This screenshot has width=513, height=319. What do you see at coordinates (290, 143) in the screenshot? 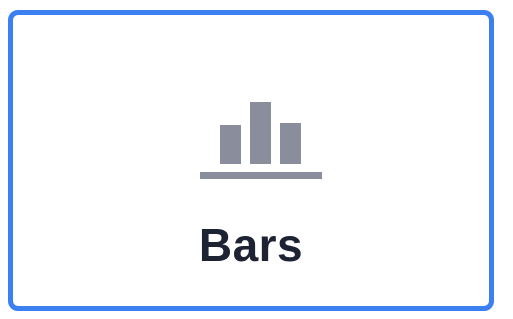
I see `bar-chart-icon-bar-right` at bounding box center [290, 143].